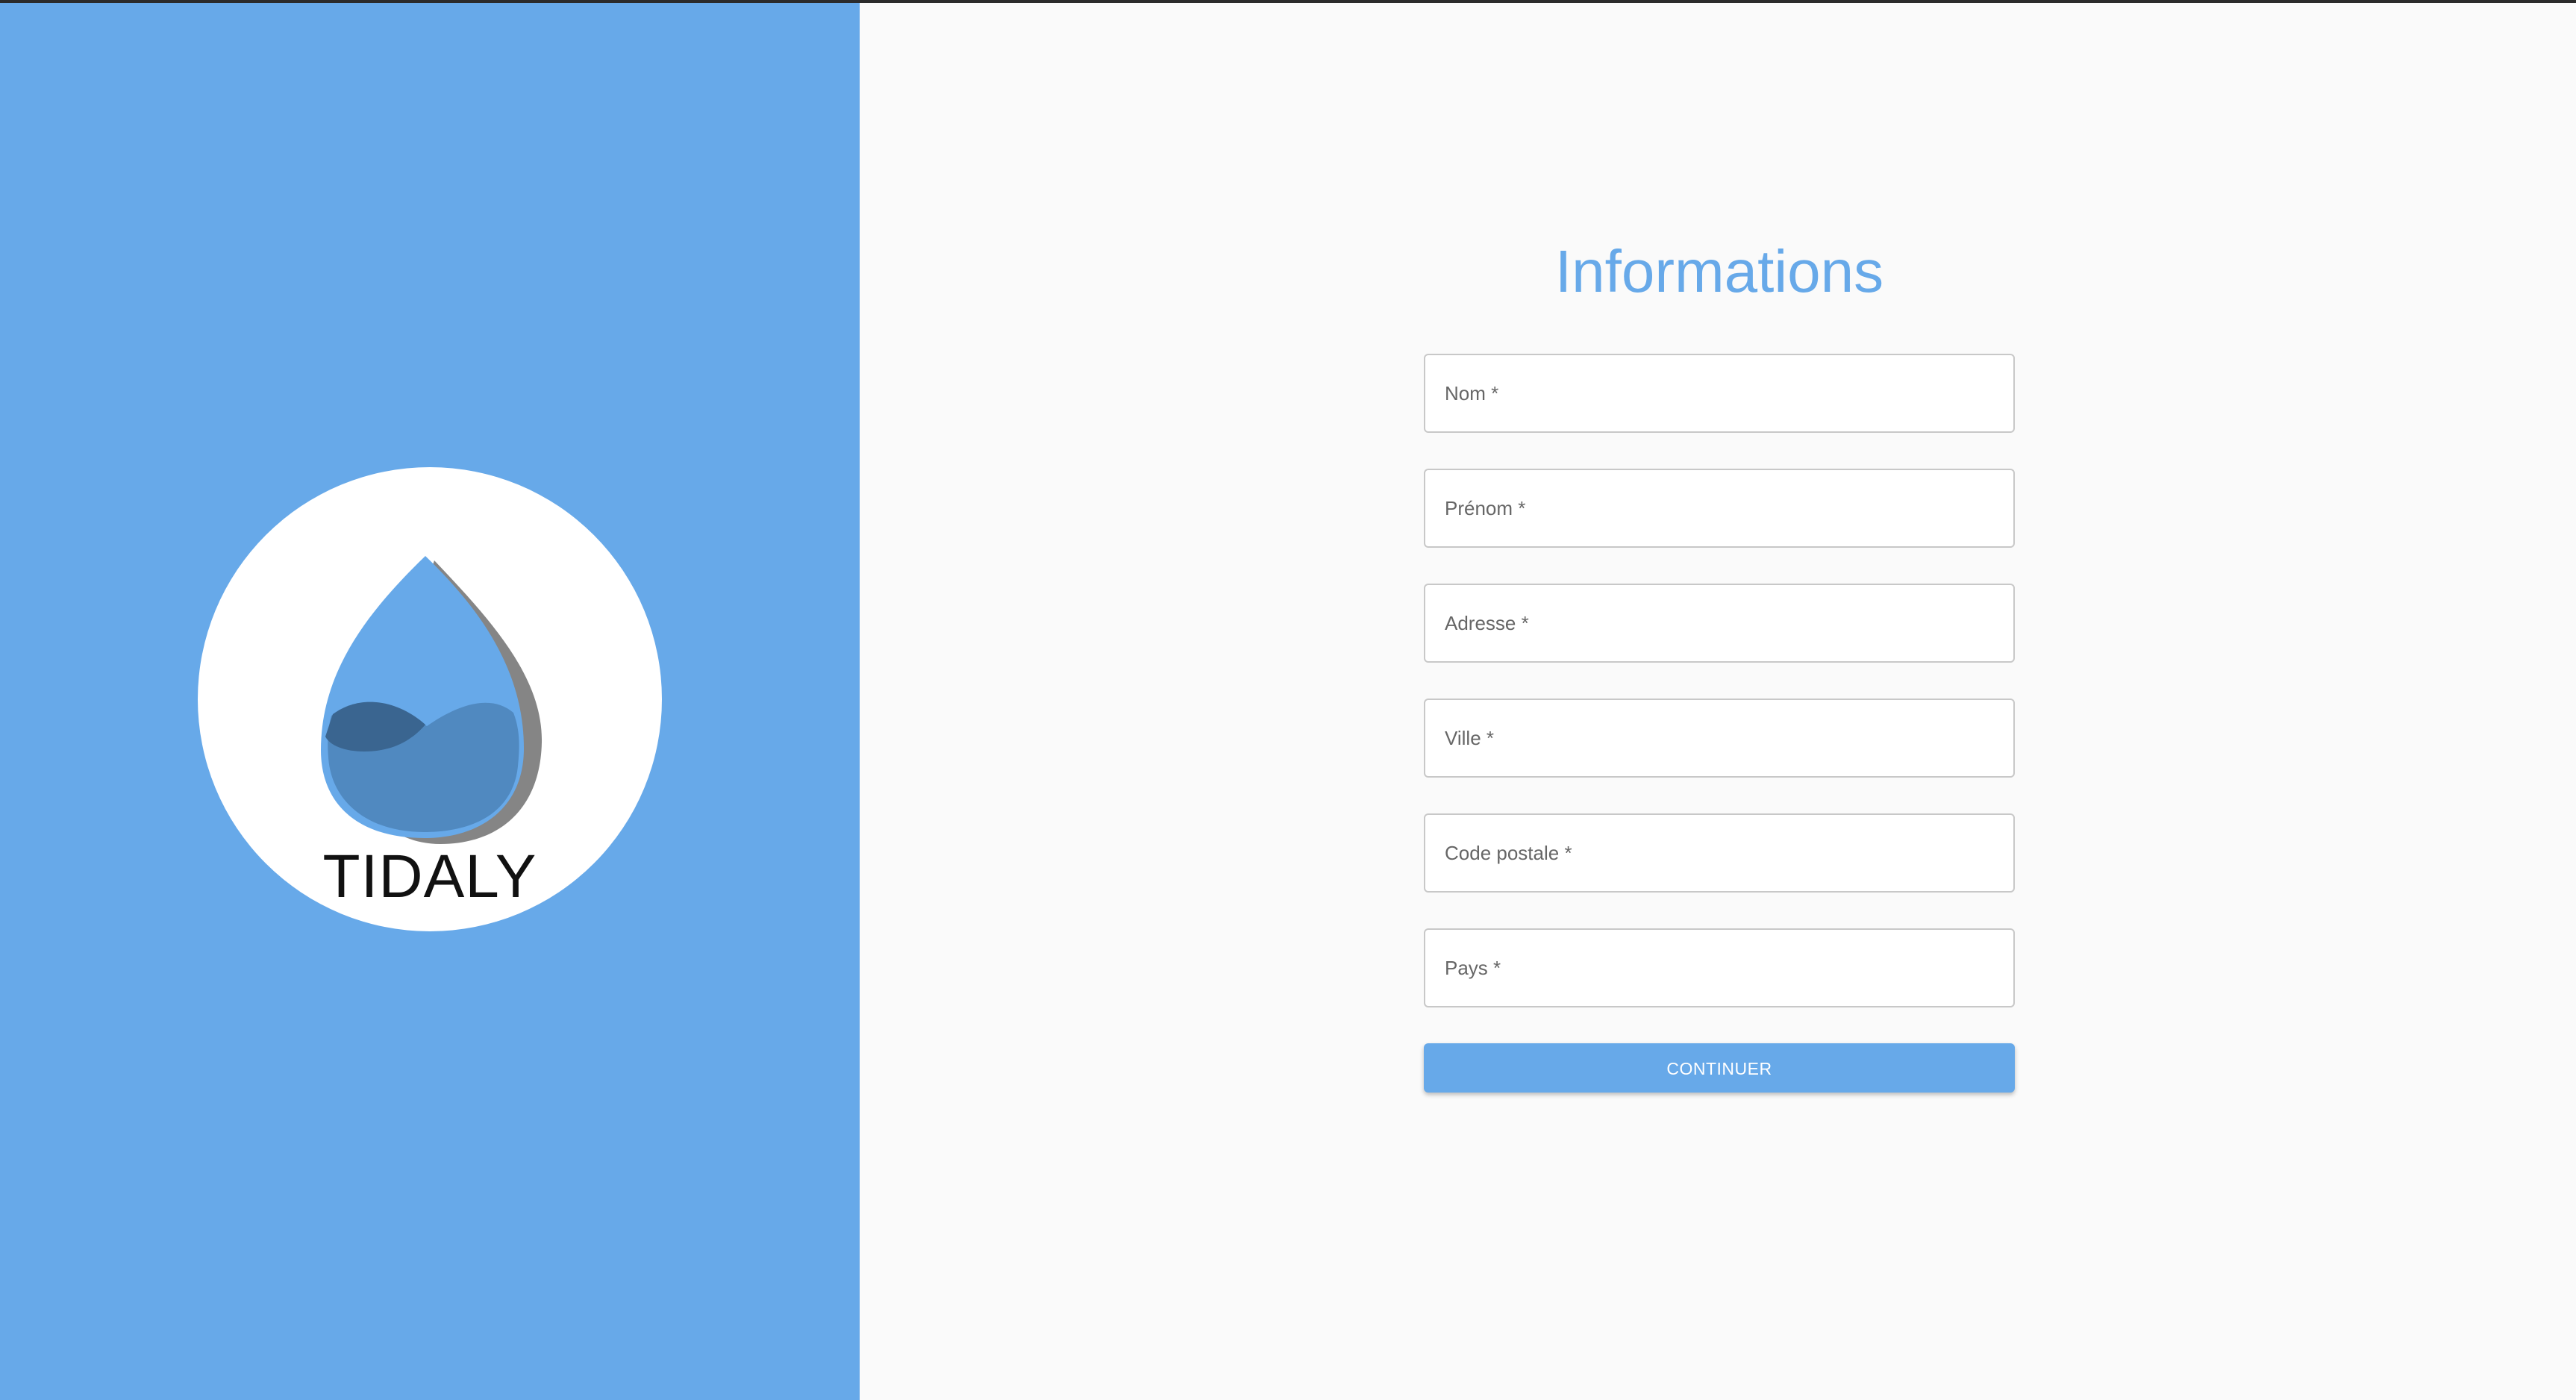 The width and height of the screenshot is (2576, 1400). What do you see at coordinates (1719, 1068) in the screenshot?
I see `continue-button: CONTINUER` at bounding box center [1719, 1068].